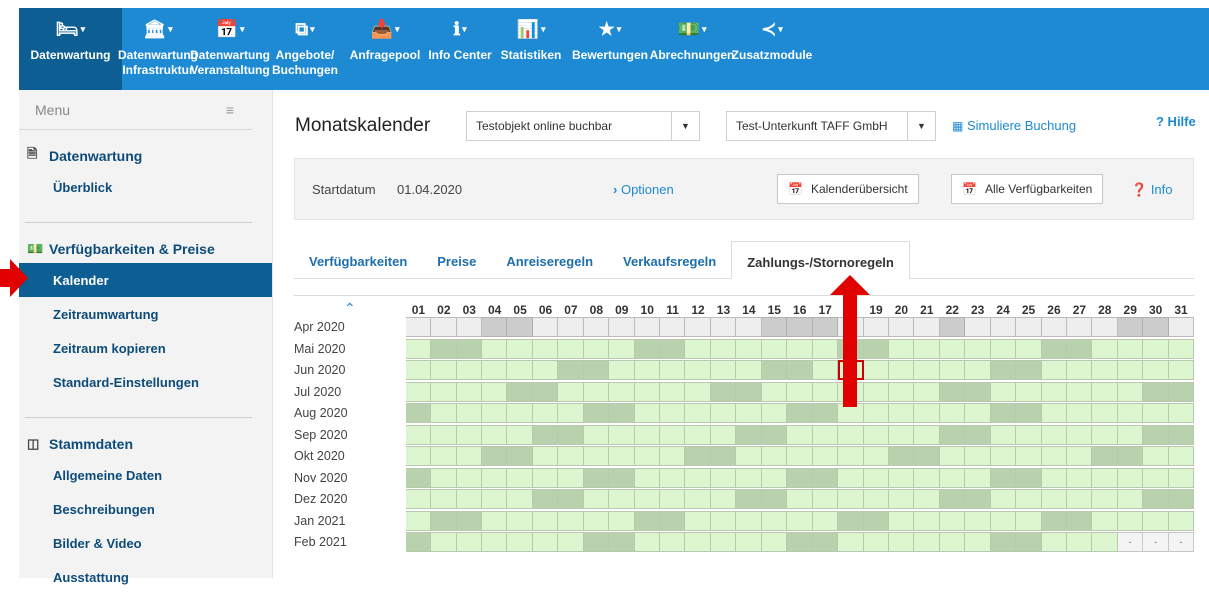  I want to click on nav-item-3: ⧉ ▾ Angebote/Buchungen, so click(305, 49).